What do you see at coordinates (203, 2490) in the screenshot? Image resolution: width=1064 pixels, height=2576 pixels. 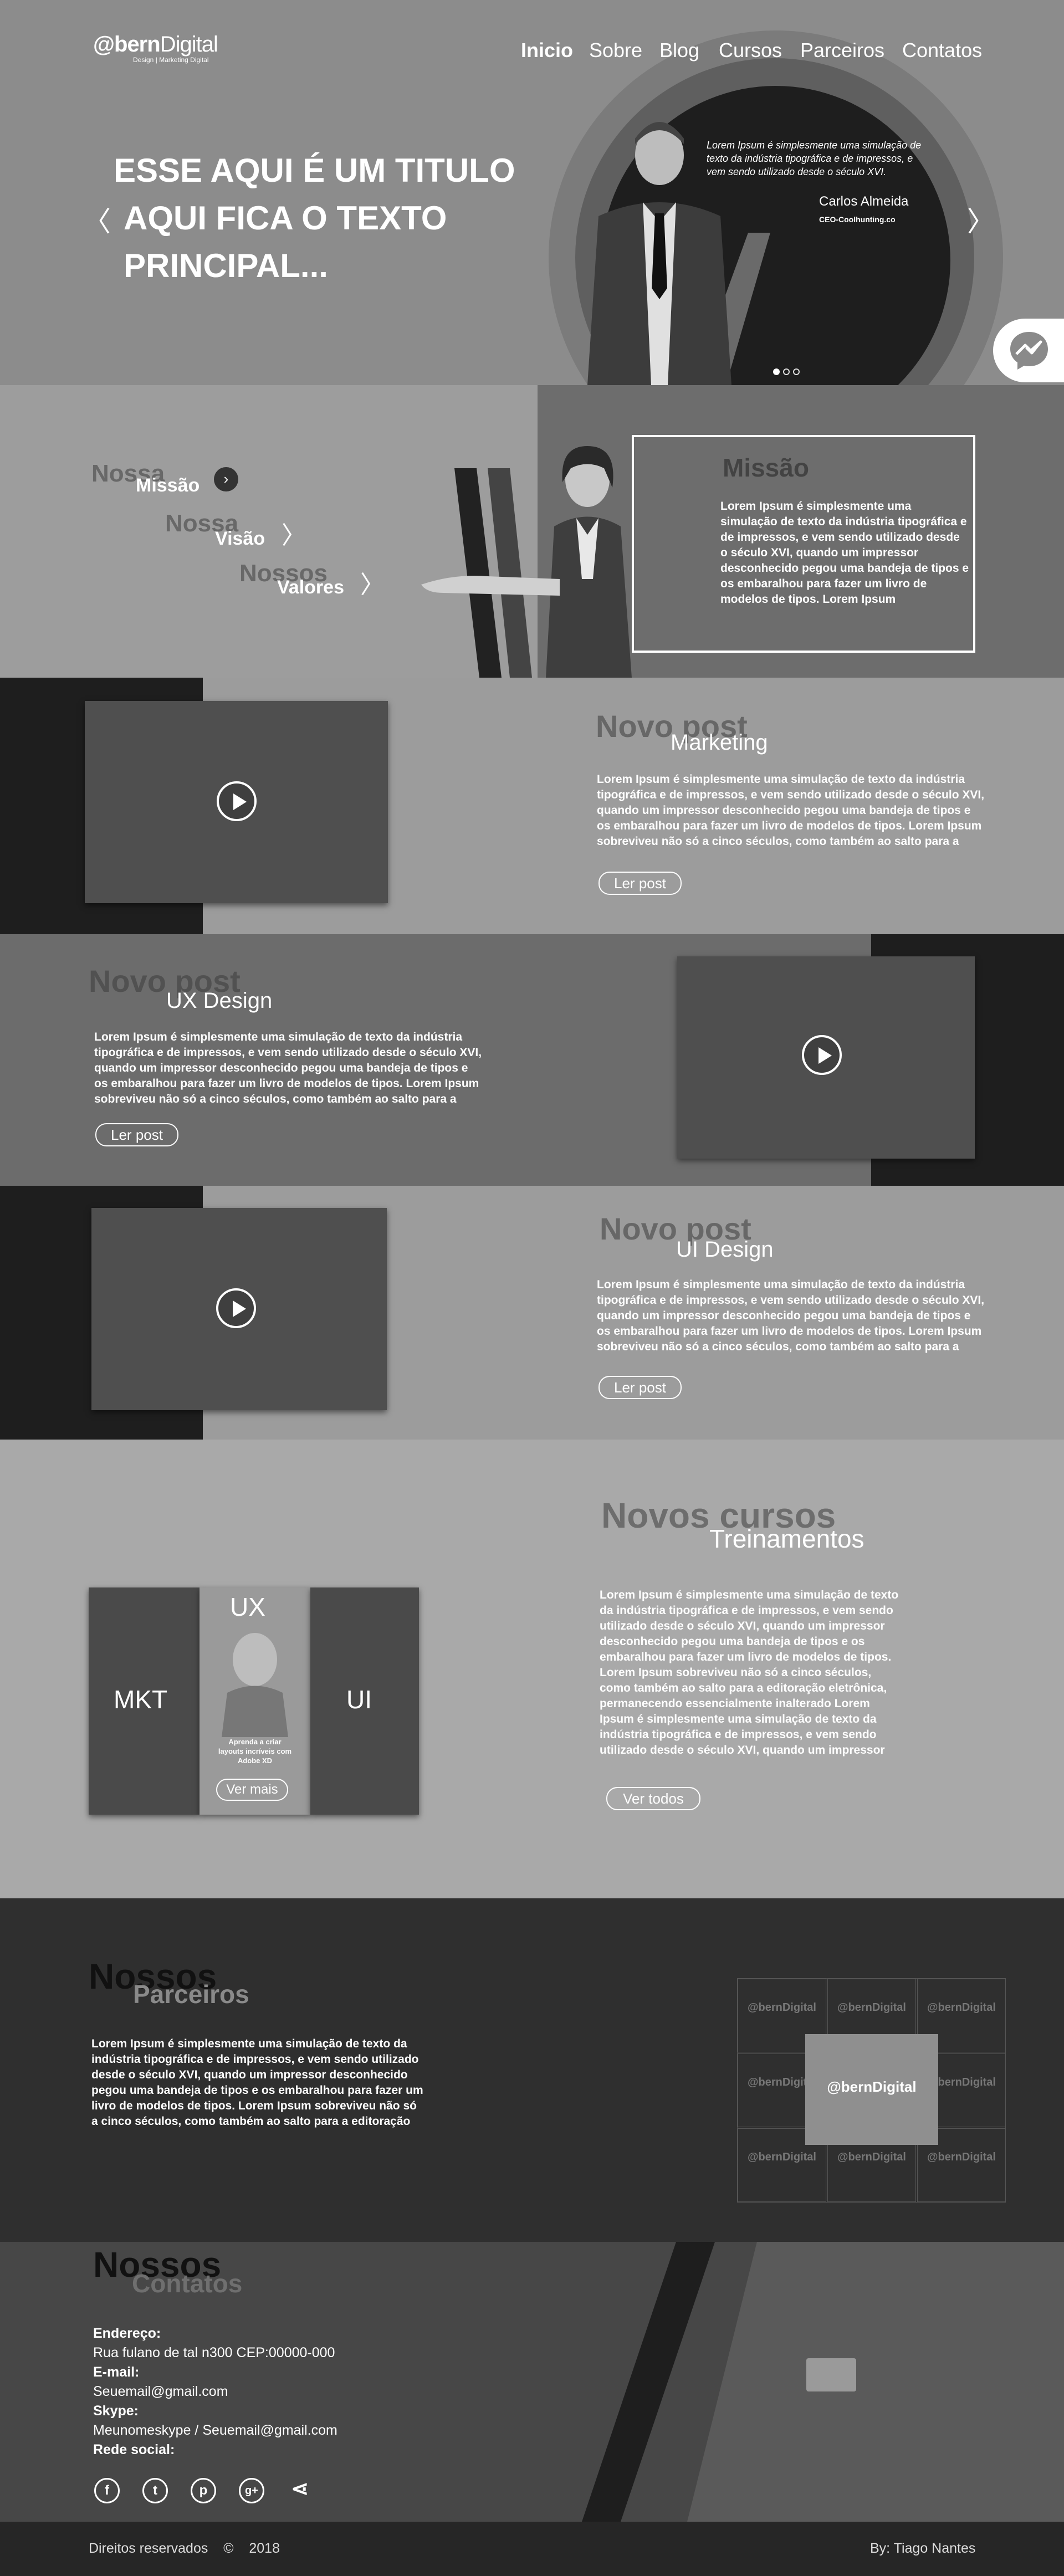 I see `pinterest-icon: p` at bounding box center [203, 2490].